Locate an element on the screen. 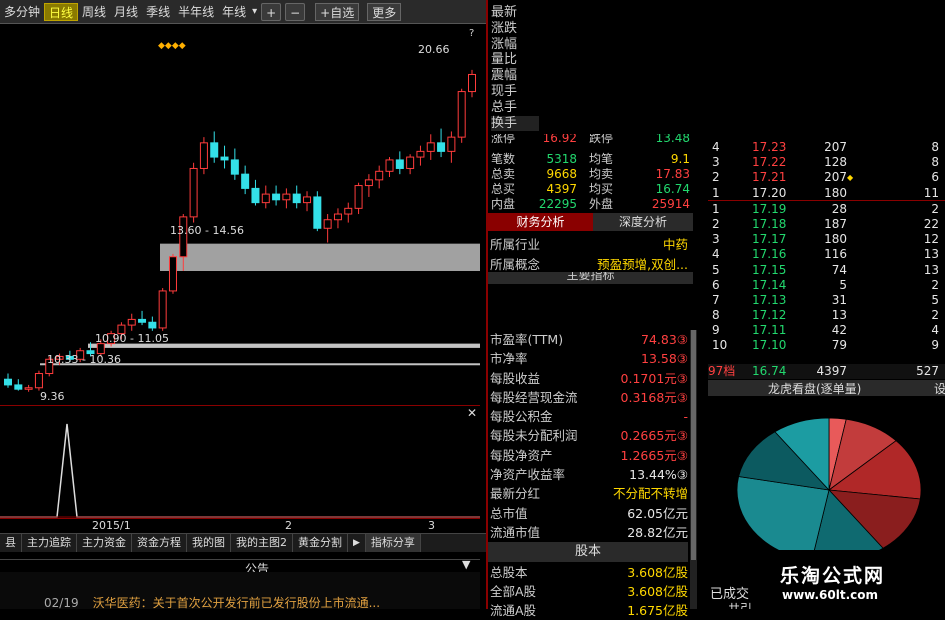 This screenshot has height=620, width=945. ask-row: 2 17.21 207 ◆ 6 is located at coordinates (826, 177).